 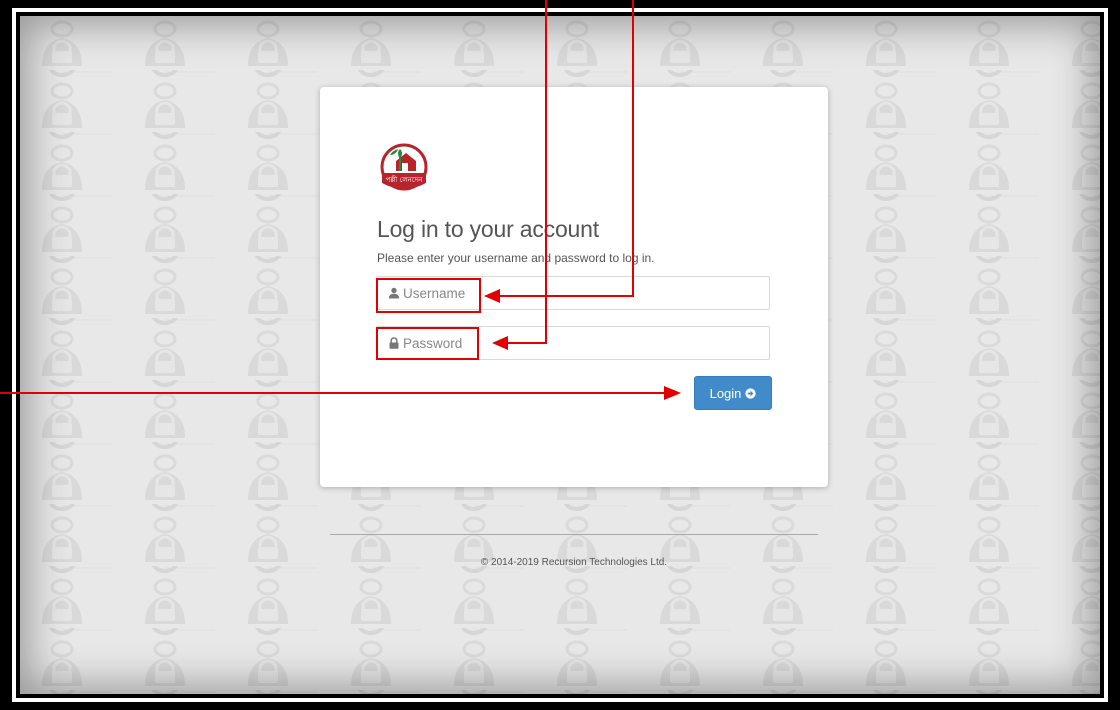 What do you see at coordinates (751, 393) in the screenshot?
I see `arrow-circle-right-icon` at bounding box center [751, 393].